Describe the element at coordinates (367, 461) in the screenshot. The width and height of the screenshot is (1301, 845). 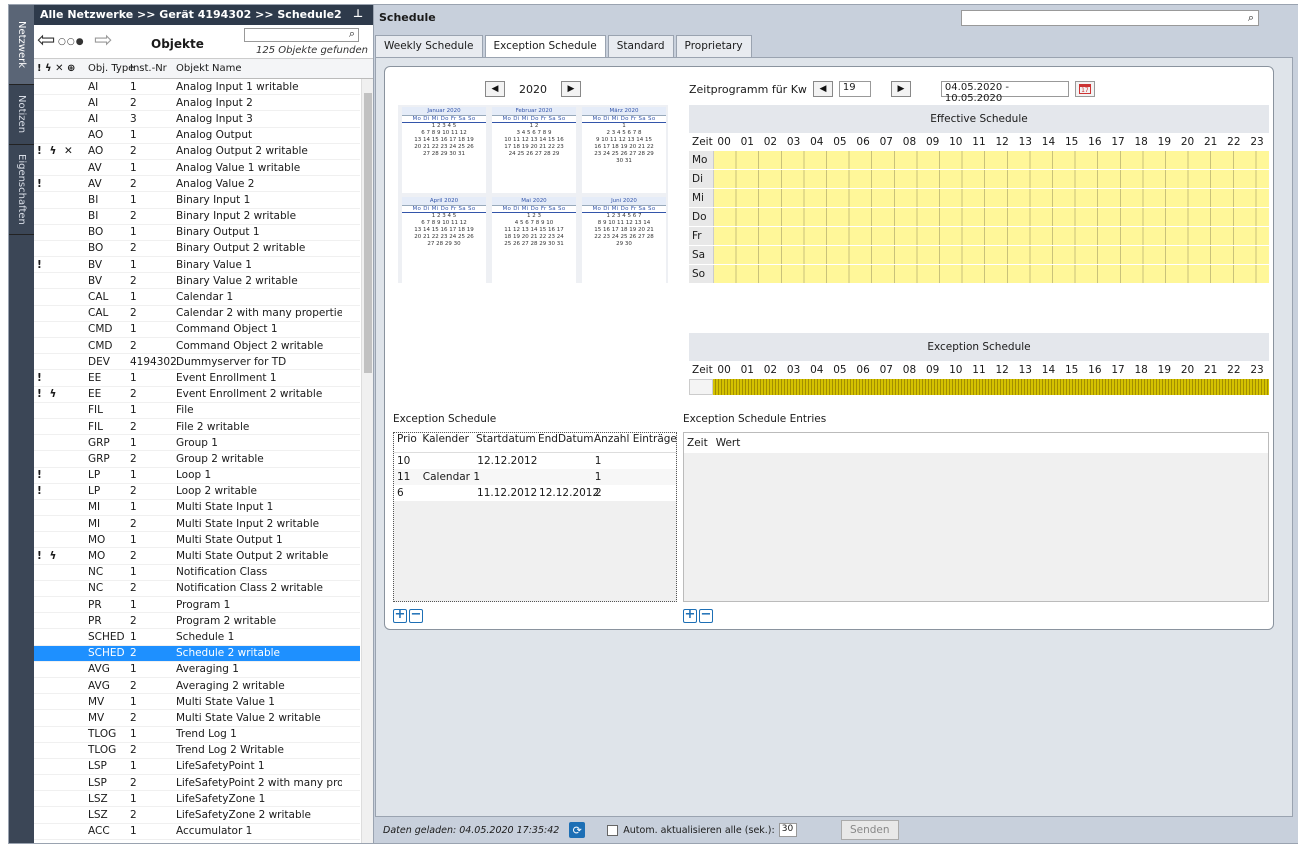
I see `objects-scrollbar` at that location.